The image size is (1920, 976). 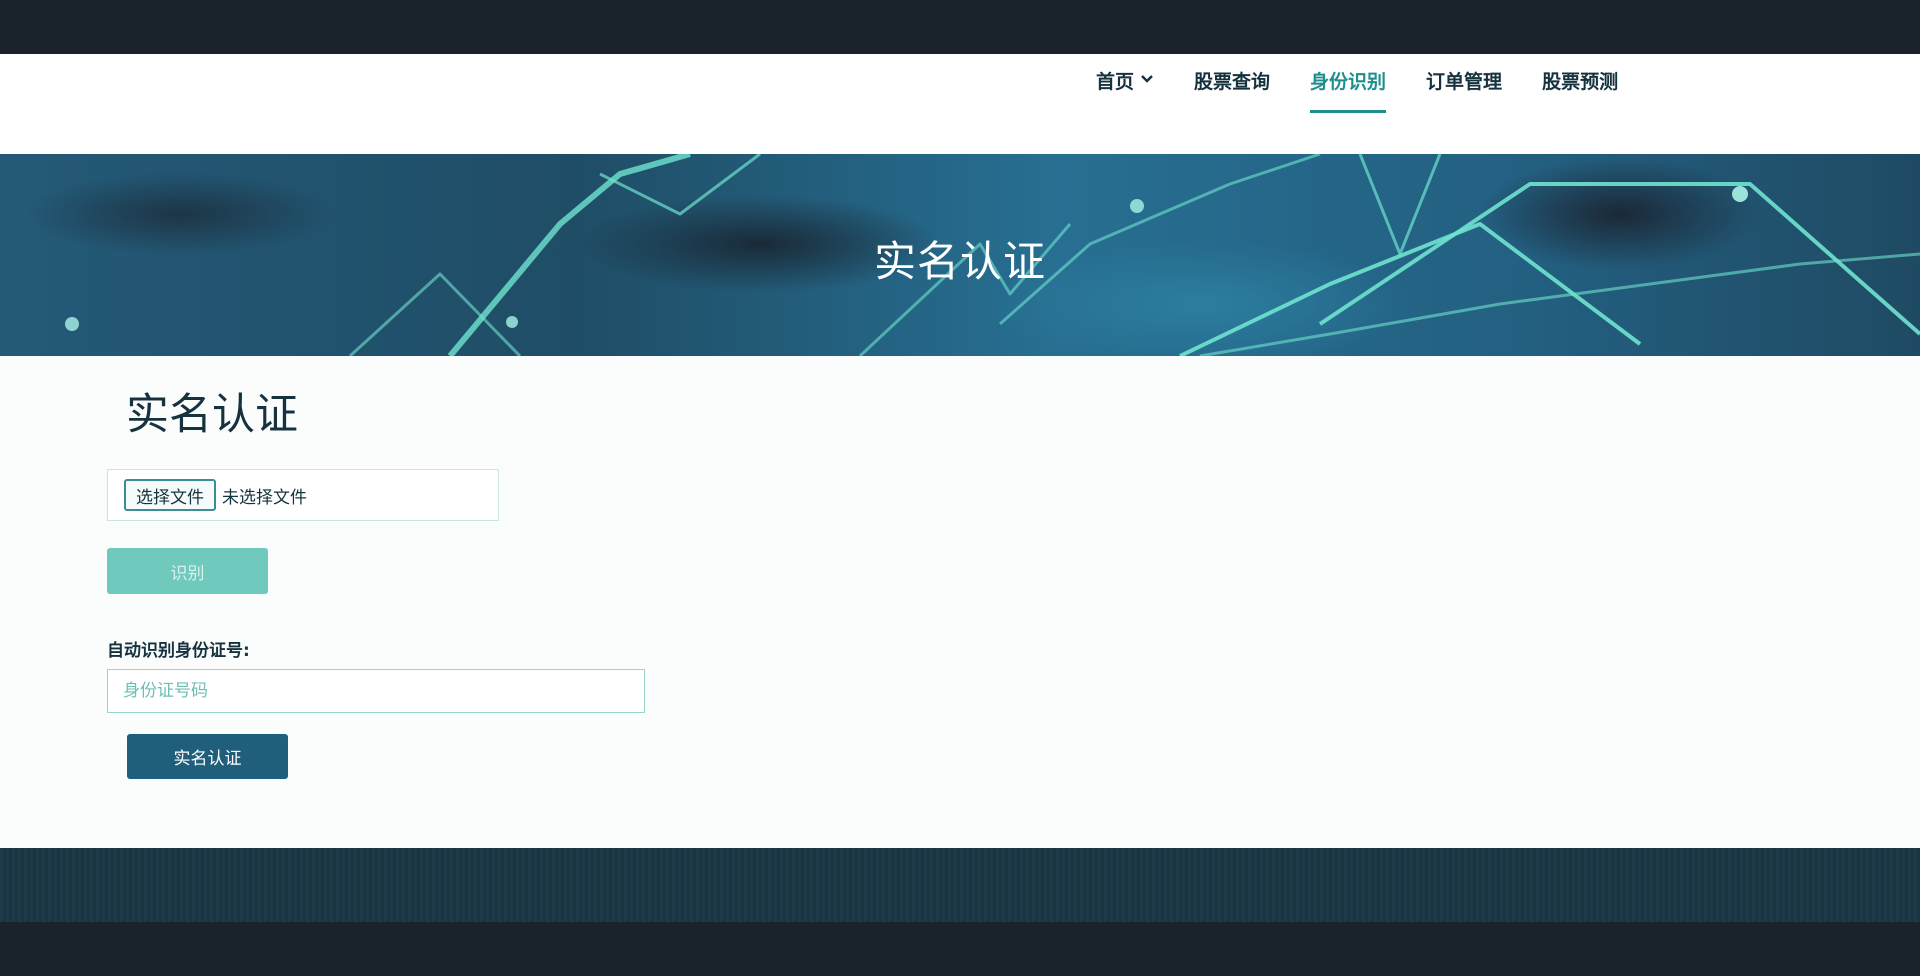 What do you see at coordinates (960, 885) in the screenshot?
I see `footer-band` at bounding box center [960, 885].